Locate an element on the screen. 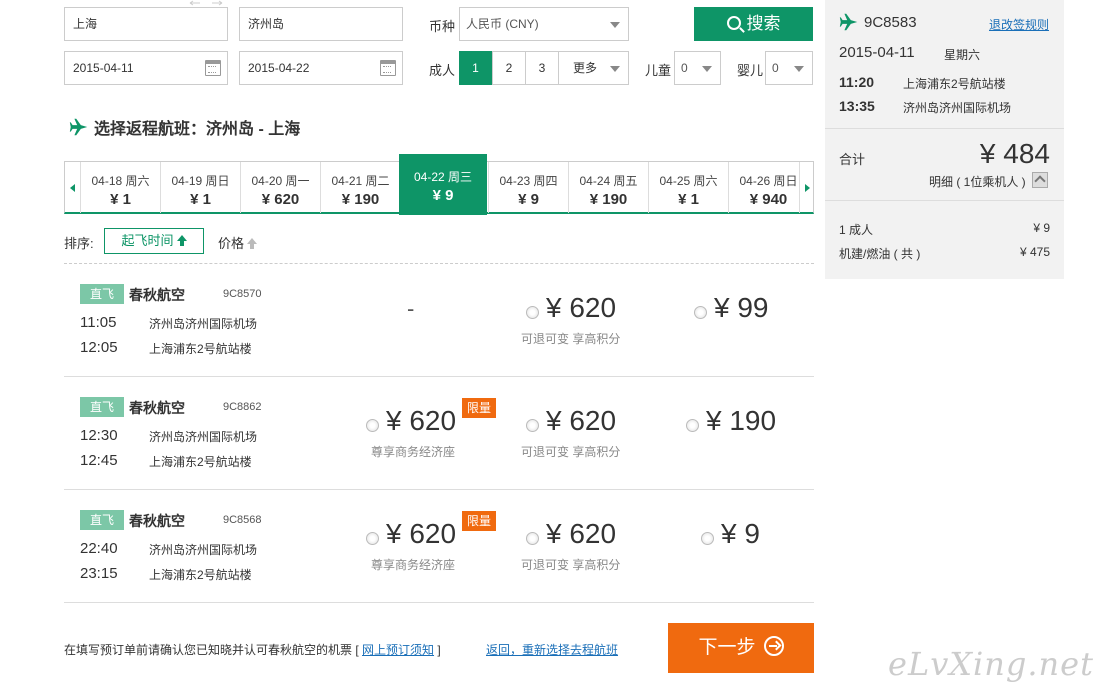  price-row-value: ¥ 9 is located at coordinates (1041, 228).